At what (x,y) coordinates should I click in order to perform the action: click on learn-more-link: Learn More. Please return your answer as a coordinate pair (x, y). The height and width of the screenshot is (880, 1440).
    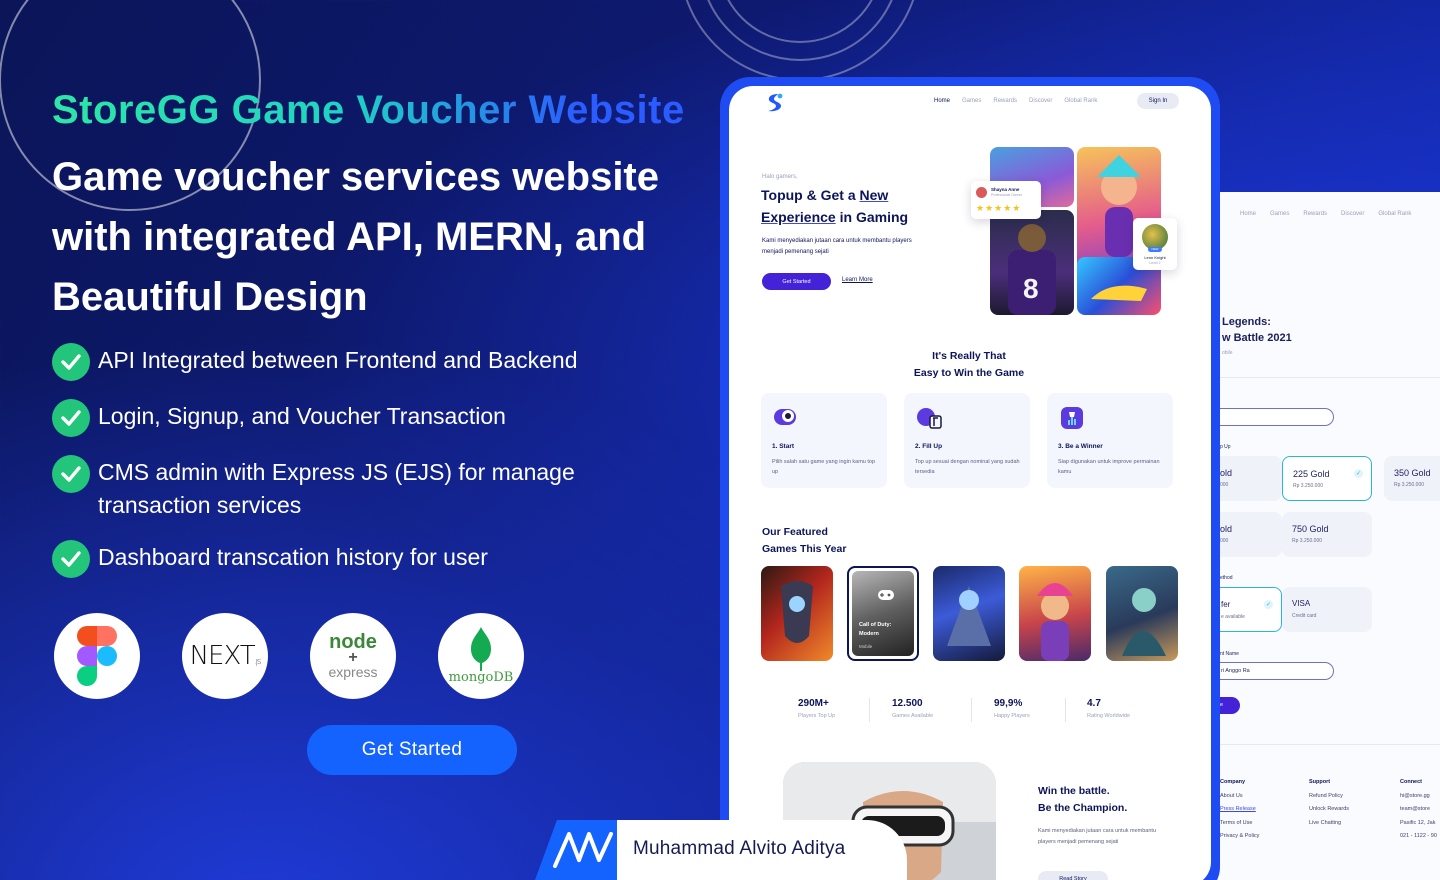
    Looking at the image, I should click on (857, 280).